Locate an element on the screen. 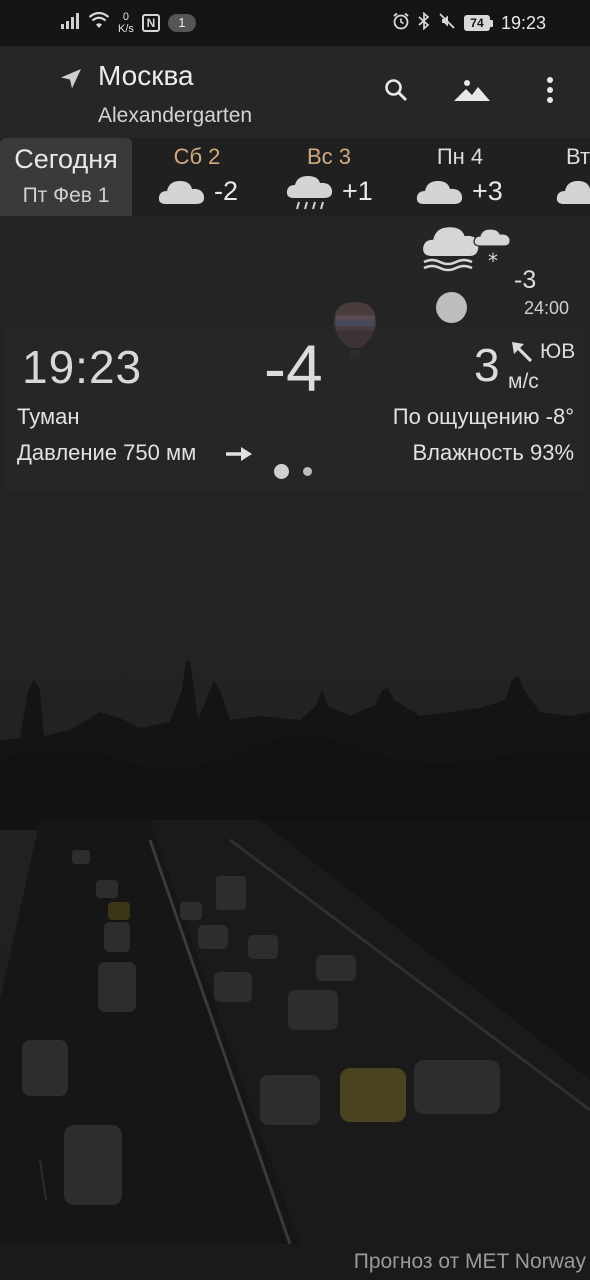  notification-count-badge: 1 is located at coordinates (181, 23).